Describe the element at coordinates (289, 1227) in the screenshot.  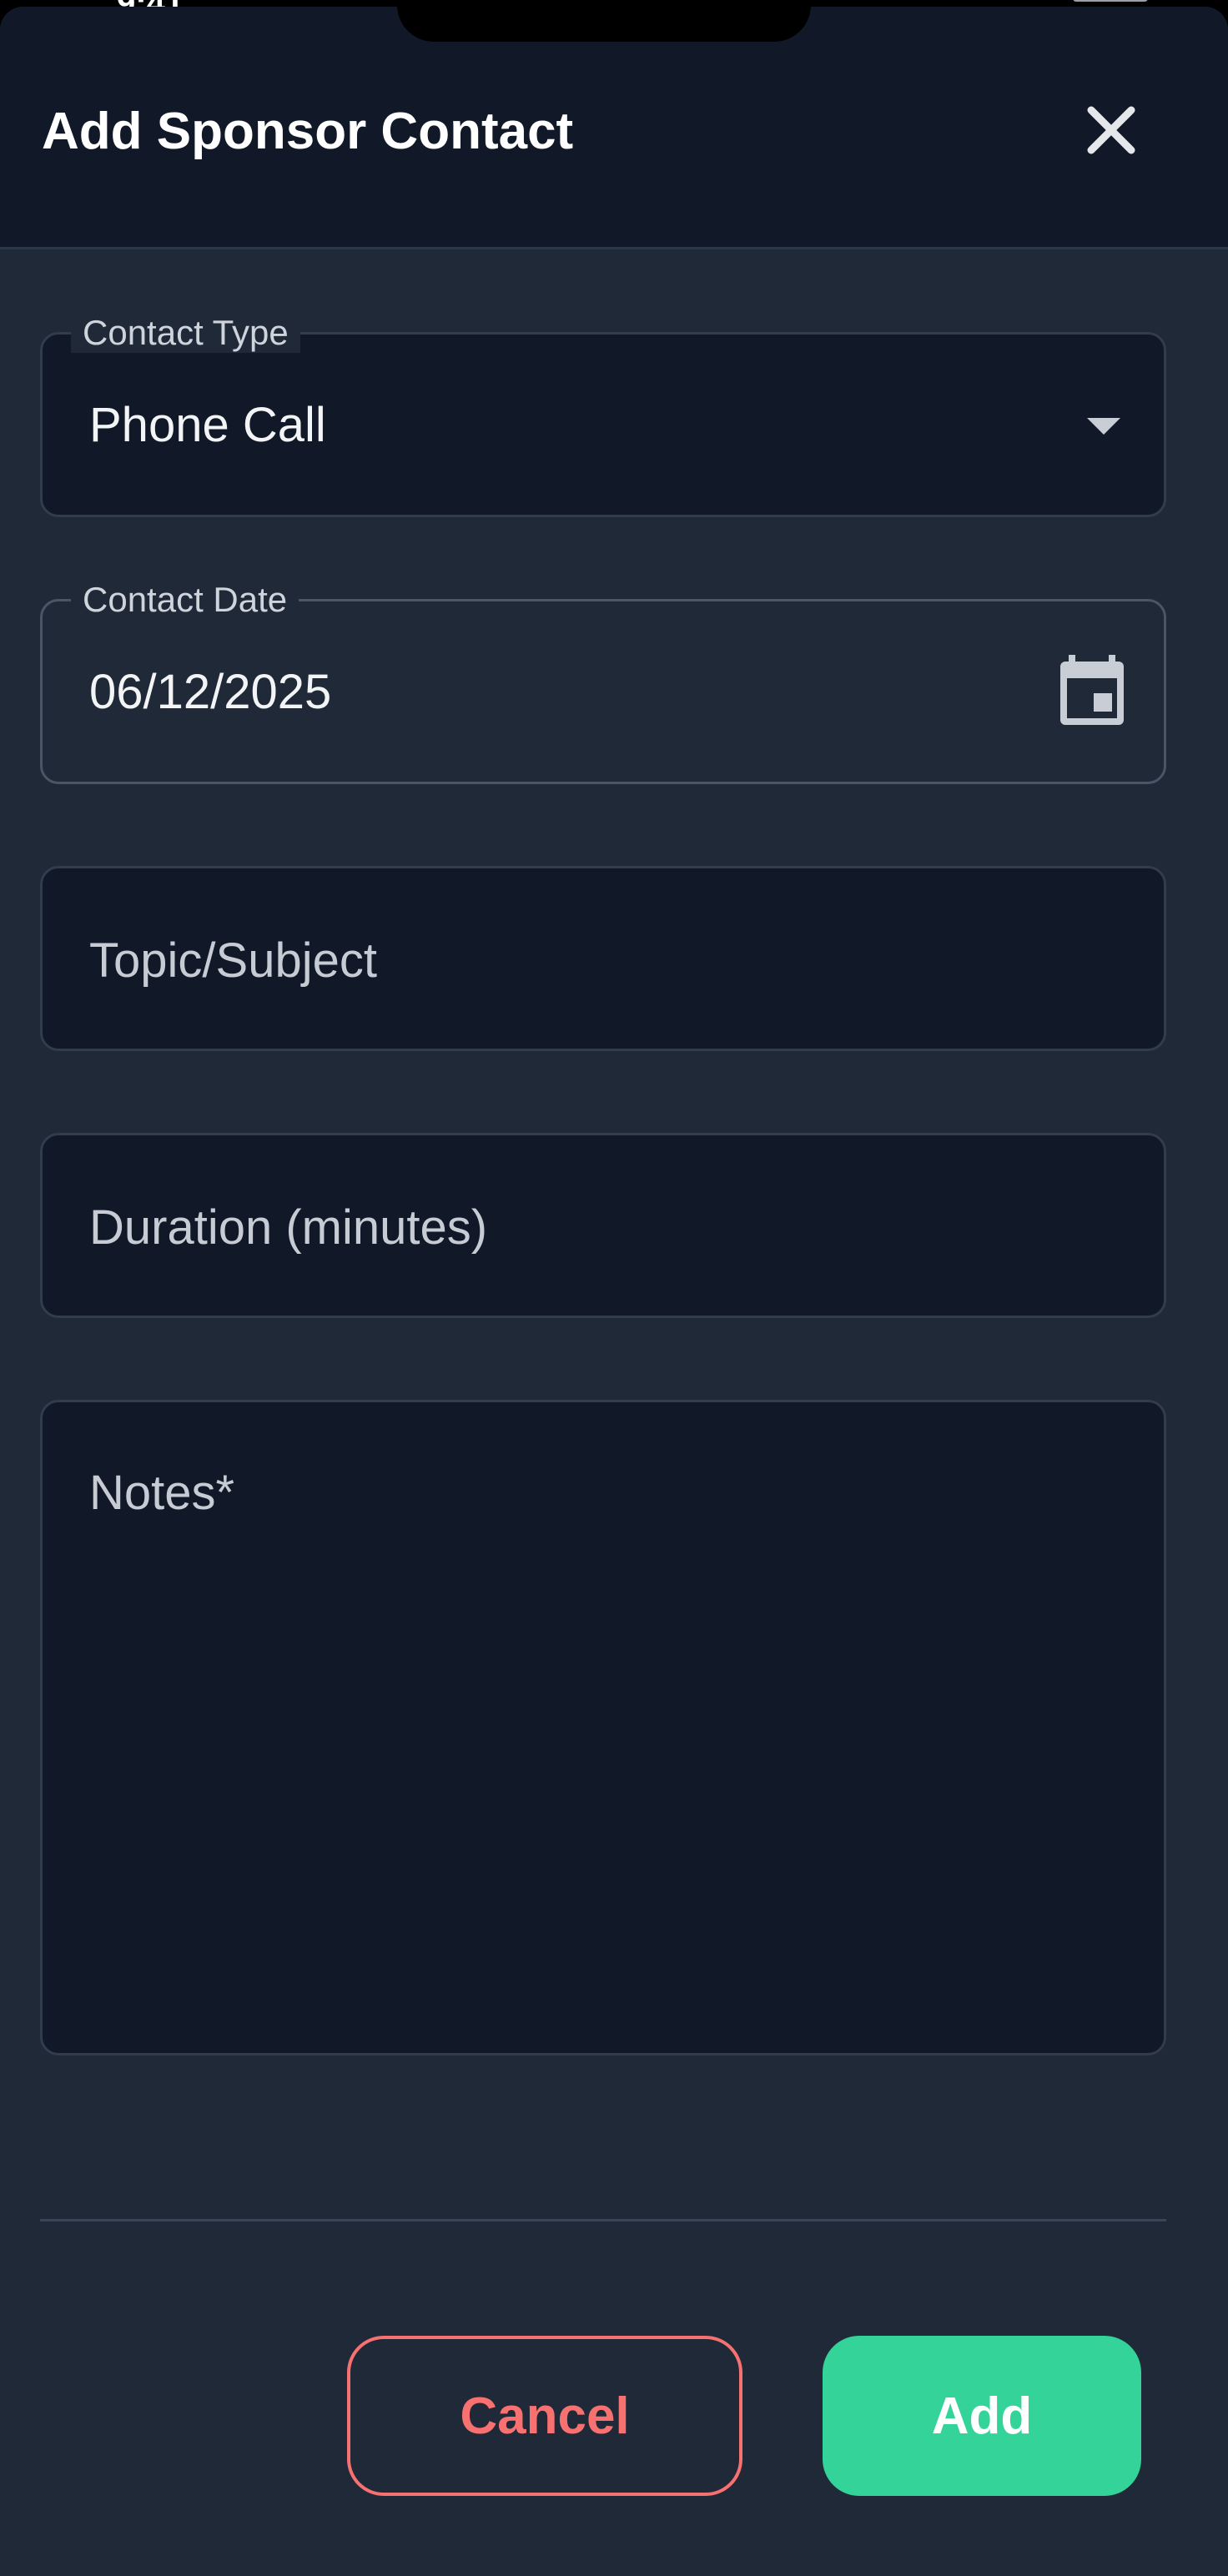
I see `duration-placeholder: Duration (minutes)` at that location.